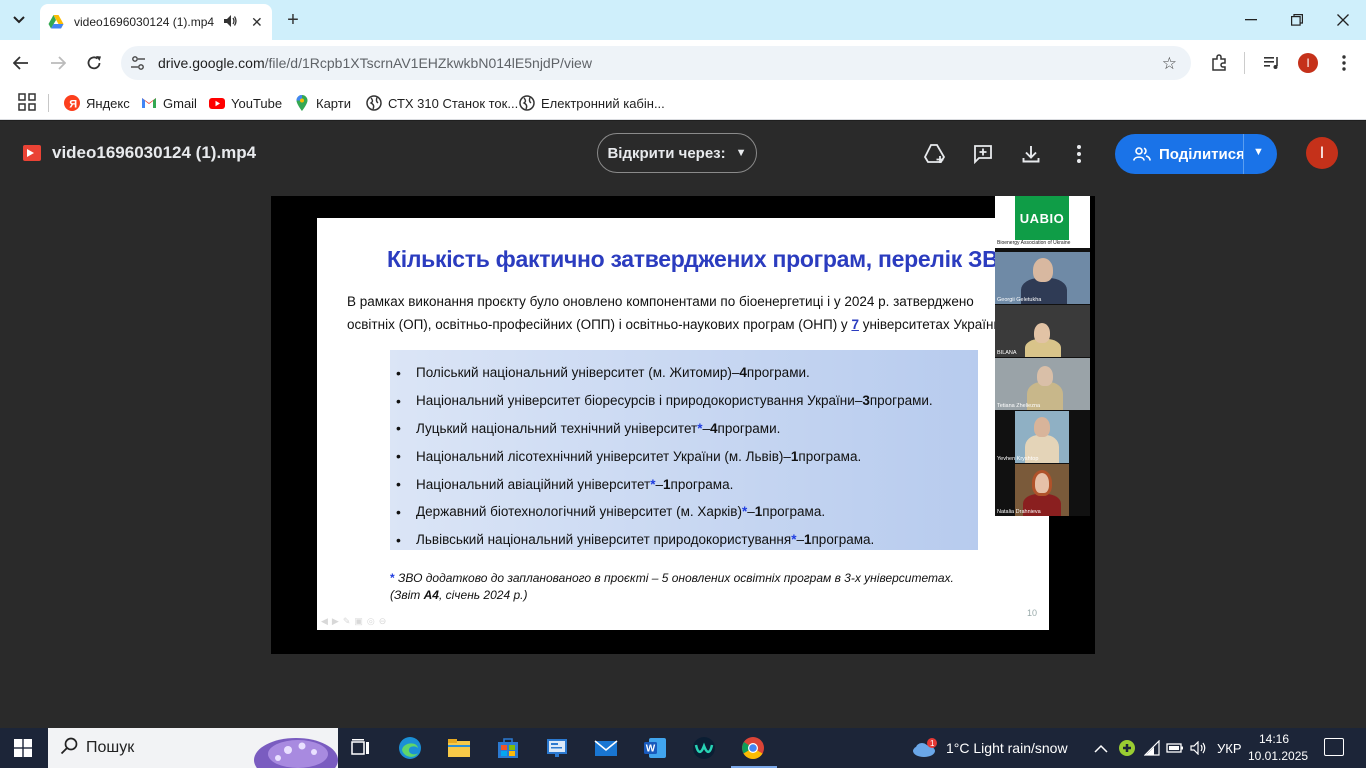  What do you see at coordinates (361, 748) in the screenshot?
I see `task-view-icon` at bounding box center [361, 748].